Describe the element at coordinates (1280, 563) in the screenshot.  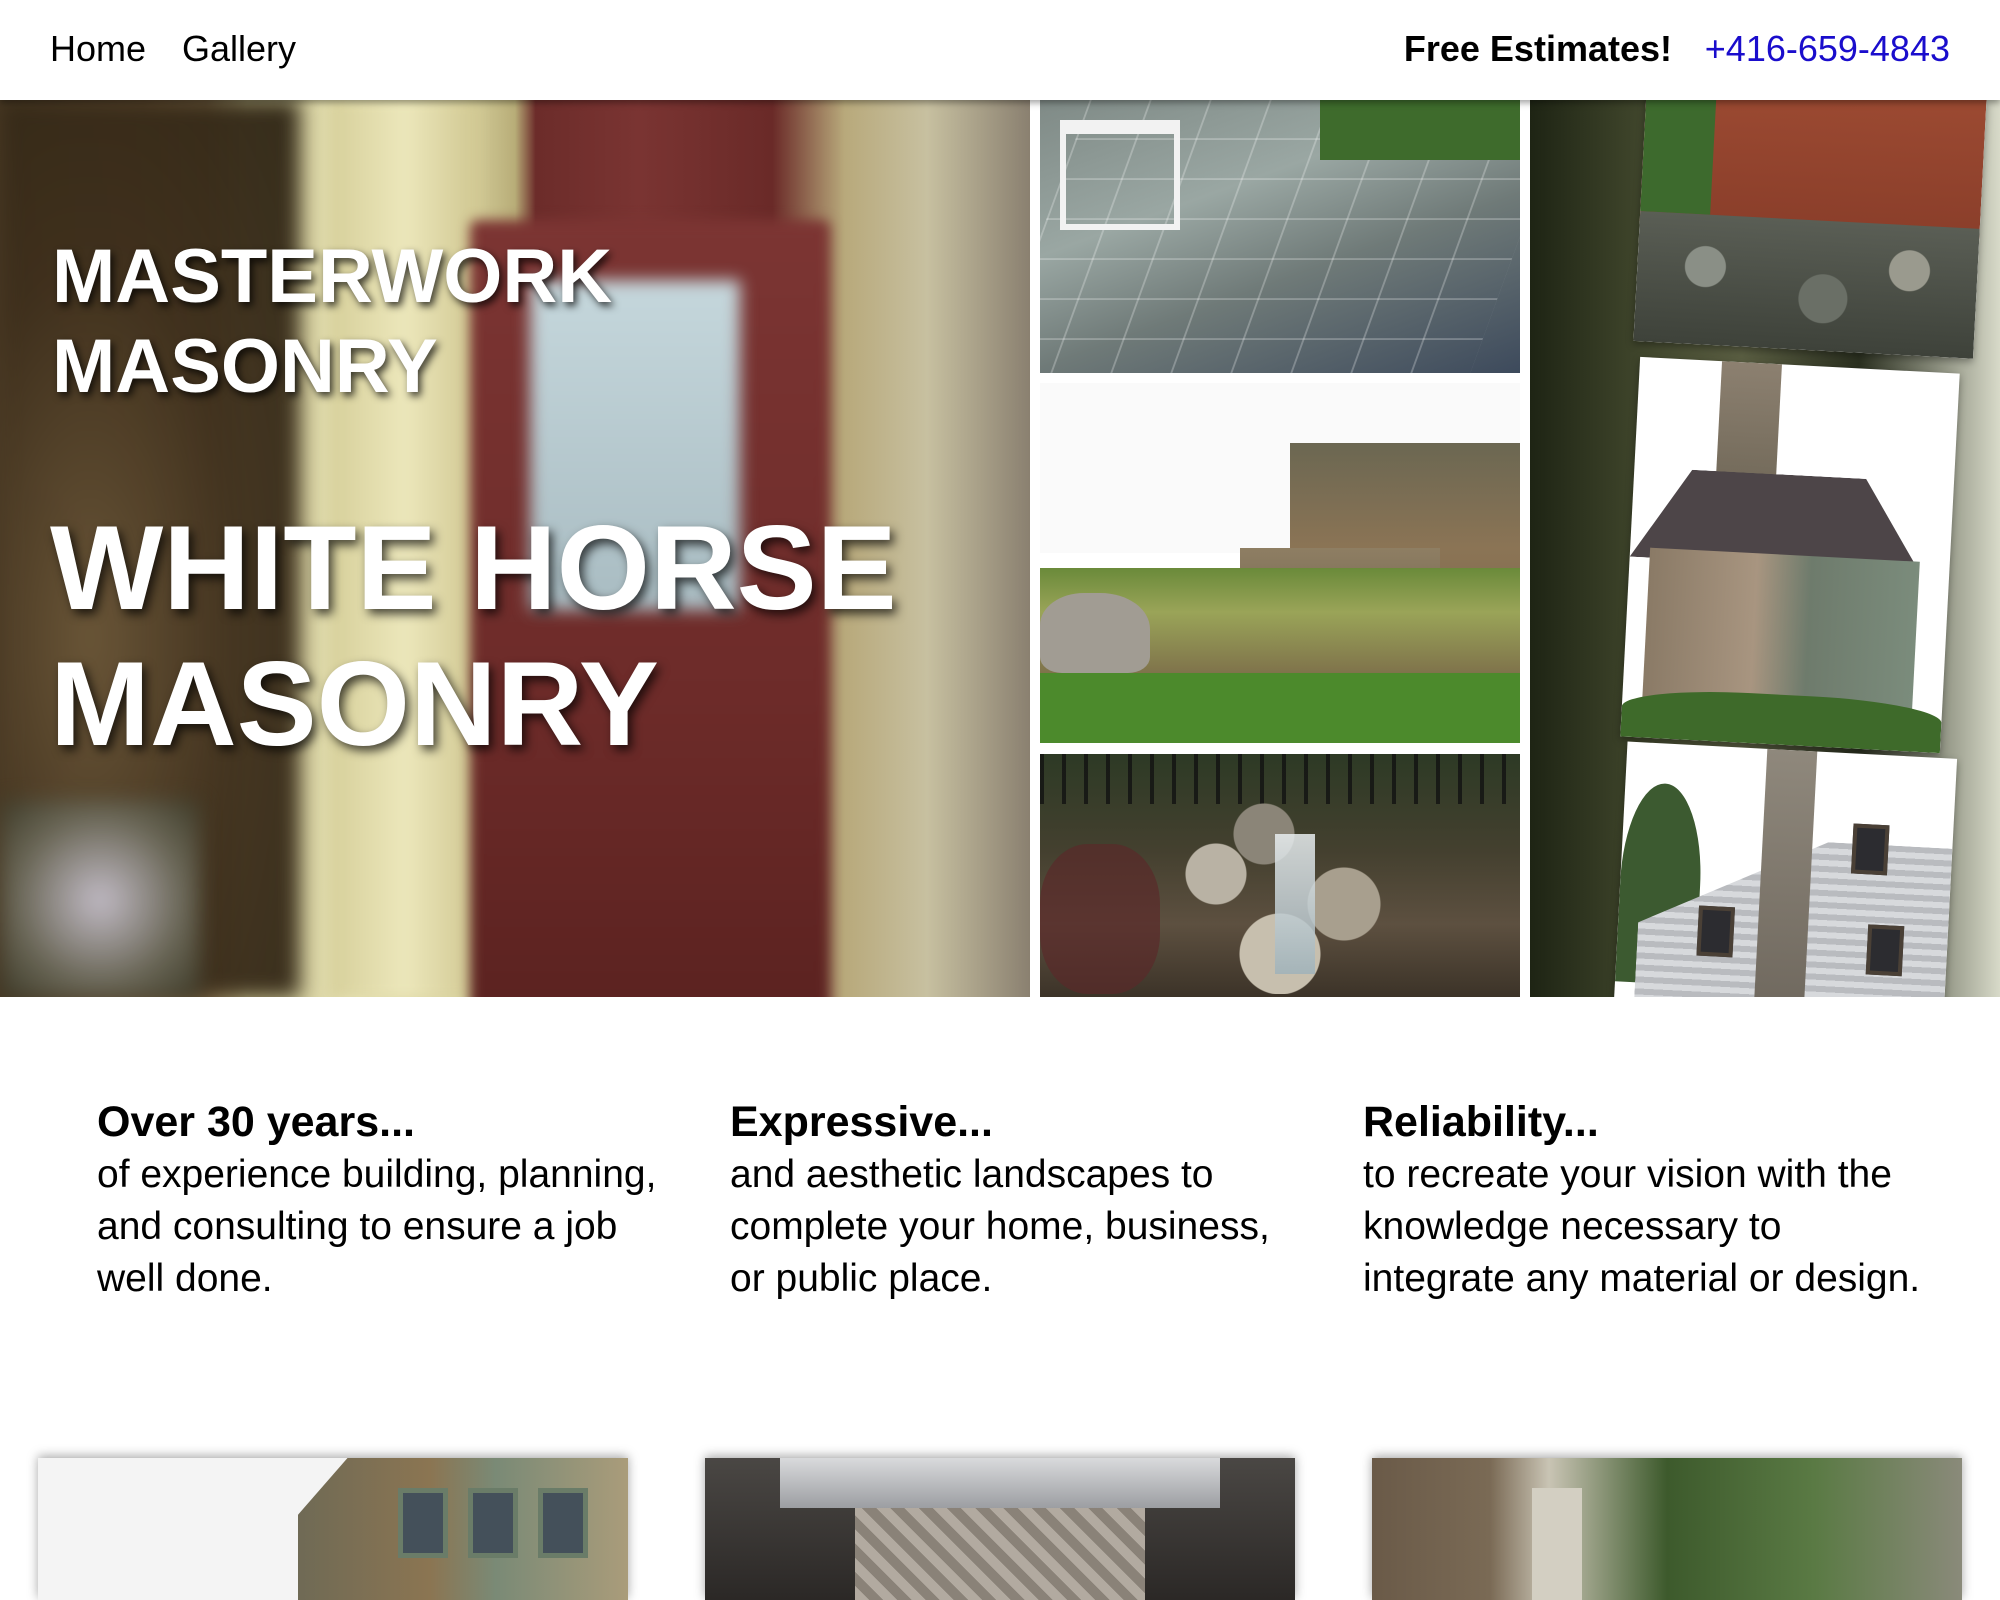
I see `photo-rock-garden-house` at that location.